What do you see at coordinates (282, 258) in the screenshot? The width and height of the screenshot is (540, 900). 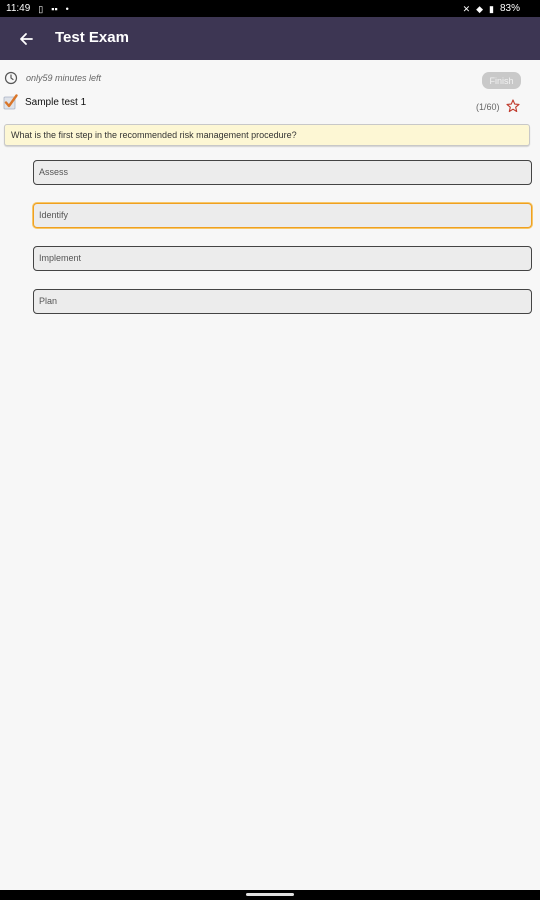 I see `answer-option-implement: Implement` at bounding box center [282, 258].